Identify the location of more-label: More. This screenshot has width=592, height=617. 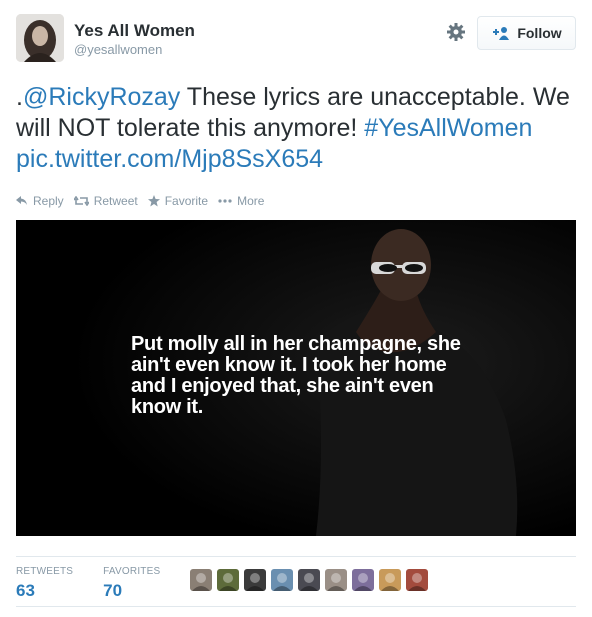
(251, 201).